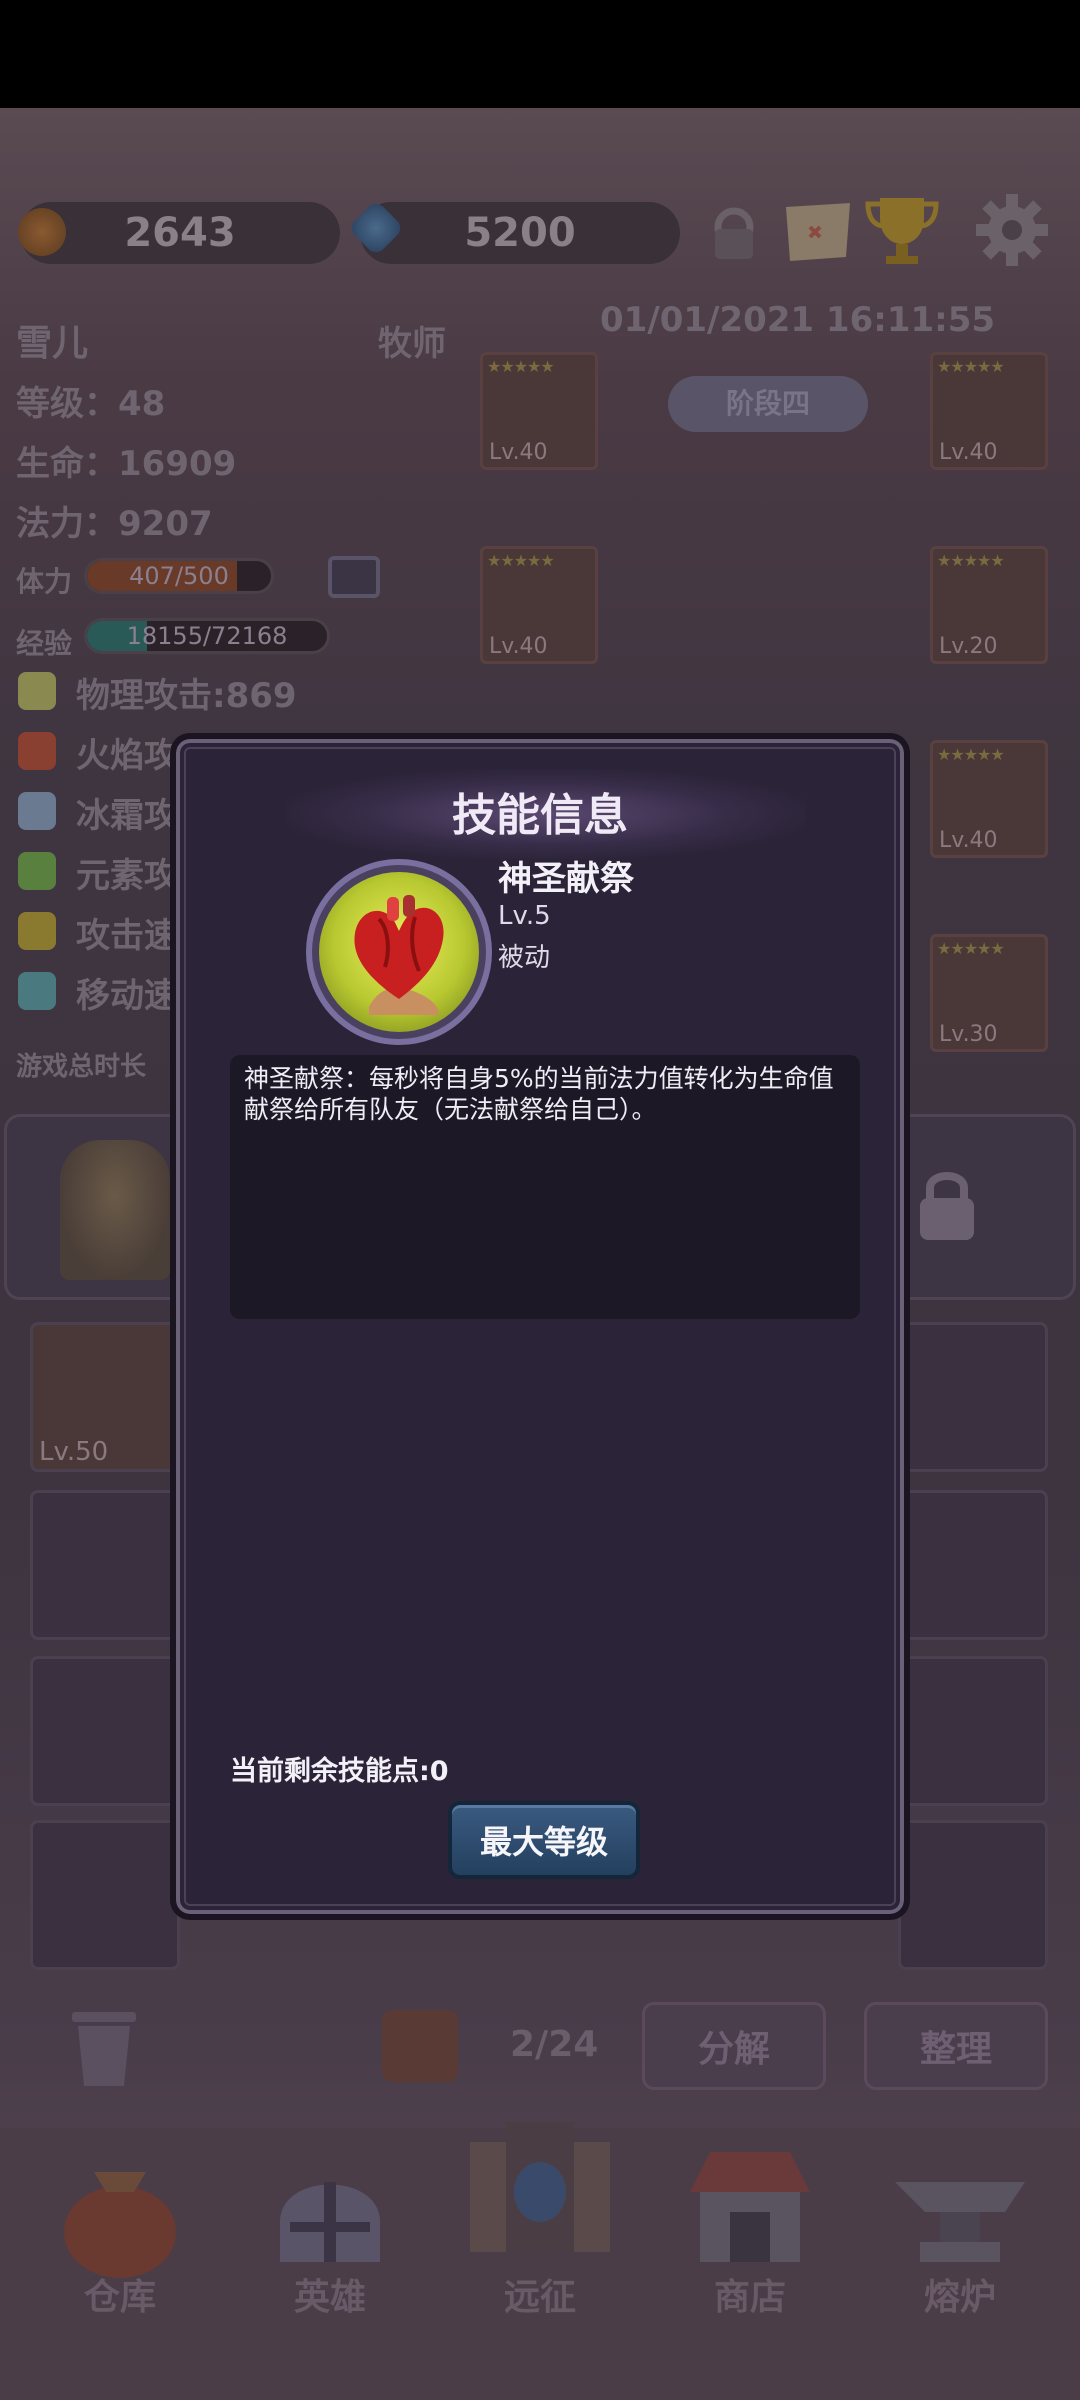  Describe the element at coordinates (44, 643) in the screenshot. I see `exp-label: 经验` at that location.